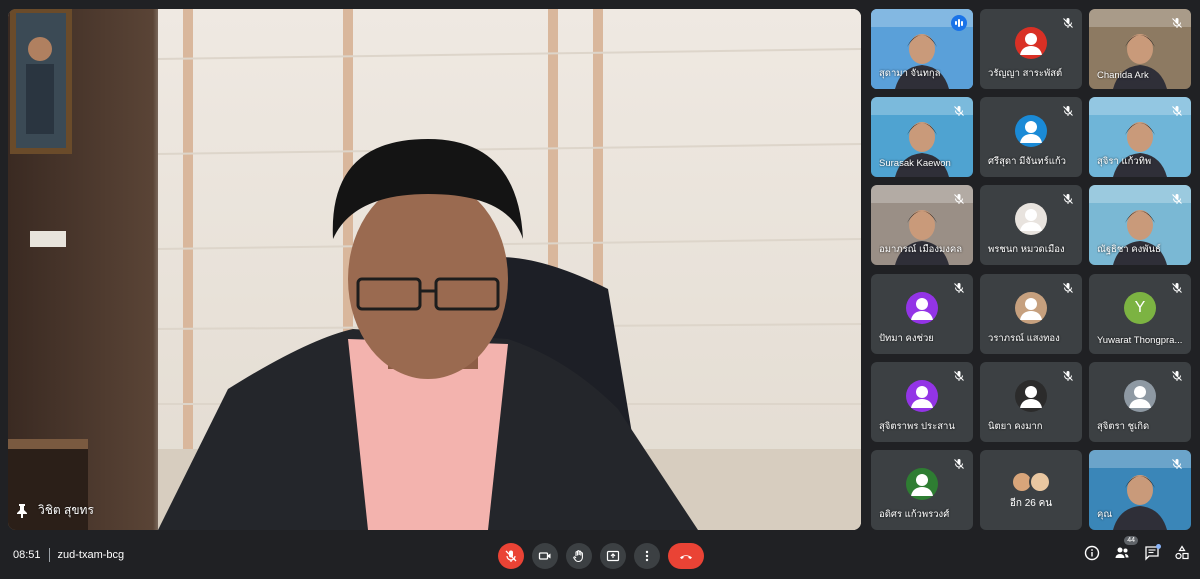 The width and height of the screenshot is (1200, 579). I want to click on participant-tile: ศรีสุดา มีจันทร์แก้ว, so click(1031, 137).